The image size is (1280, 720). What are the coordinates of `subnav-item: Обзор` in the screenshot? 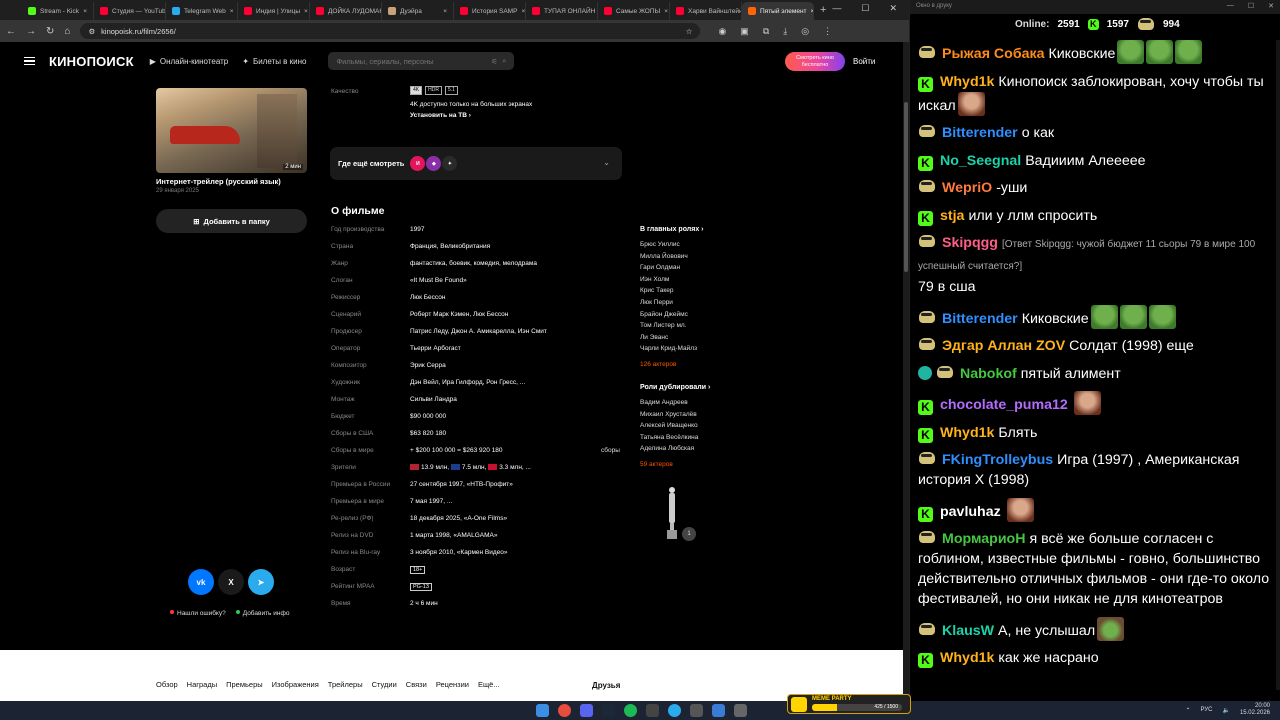 It's located at (167, 684).